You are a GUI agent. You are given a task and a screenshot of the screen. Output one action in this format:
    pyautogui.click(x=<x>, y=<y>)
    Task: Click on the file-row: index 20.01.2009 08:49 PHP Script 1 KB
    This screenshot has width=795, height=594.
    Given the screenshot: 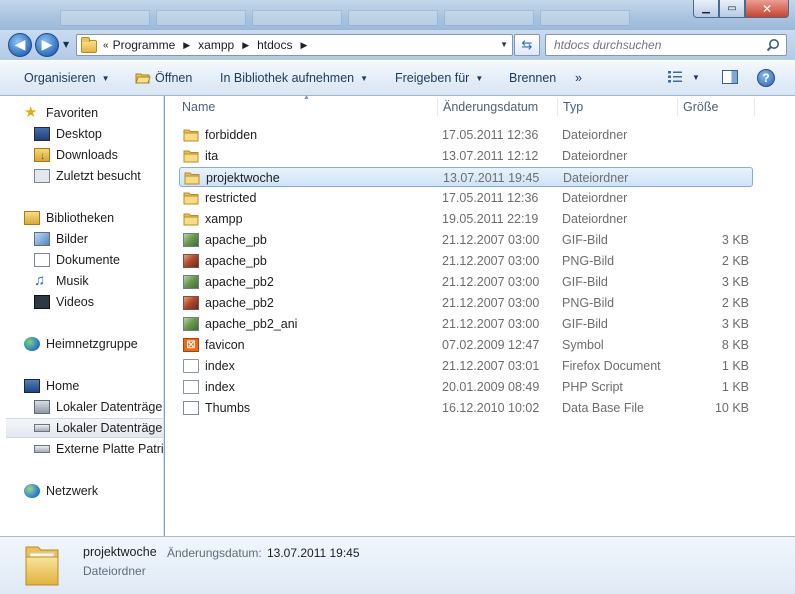 What is the action you would take?
    pyautogui.click(x=466, y=387)
    